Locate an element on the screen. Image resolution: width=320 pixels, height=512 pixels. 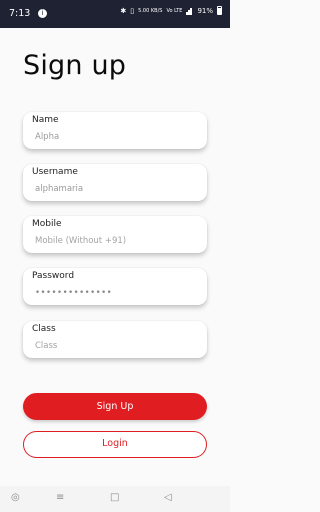
status-icons: ✱ ▯ 5.00 KB/S Vo LTE 91% is located at coordinates (171, 10).